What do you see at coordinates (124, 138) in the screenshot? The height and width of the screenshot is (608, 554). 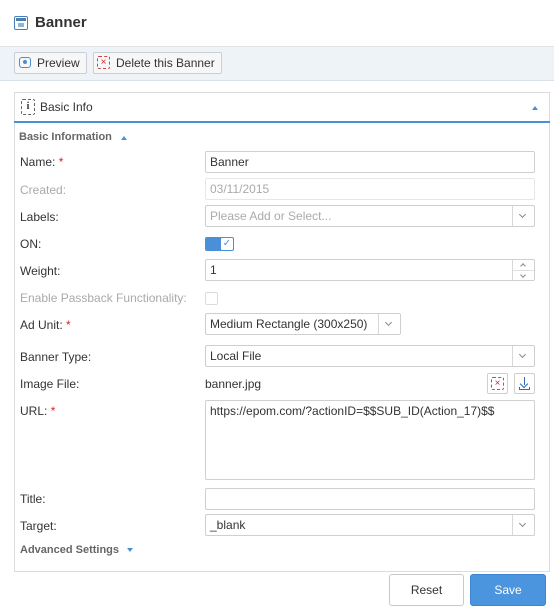 I see `chevron-up-icon` at bounding box center [124, 138].